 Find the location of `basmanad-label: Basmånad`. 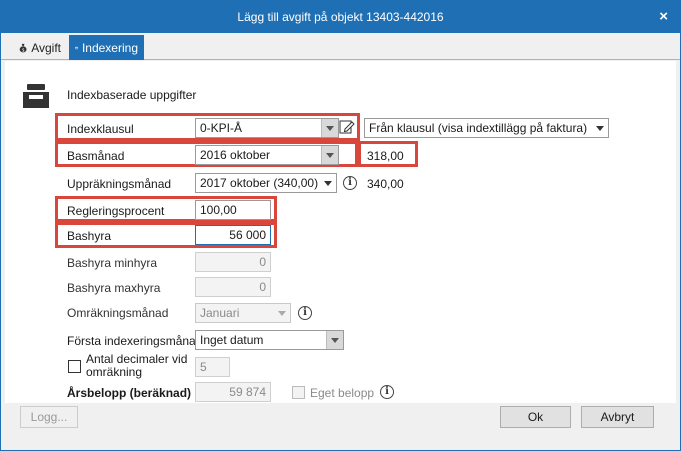

basmanad-label: Basmånad is located at coordinates (96, 156).